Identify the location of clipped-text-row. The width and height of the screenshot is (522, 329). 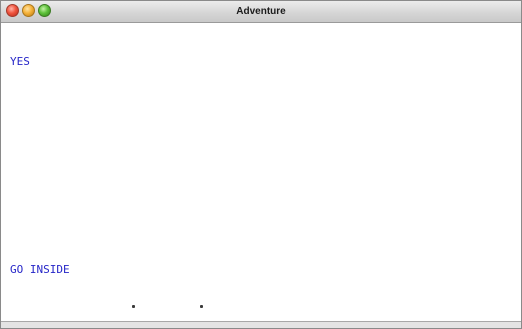
(160, 308).